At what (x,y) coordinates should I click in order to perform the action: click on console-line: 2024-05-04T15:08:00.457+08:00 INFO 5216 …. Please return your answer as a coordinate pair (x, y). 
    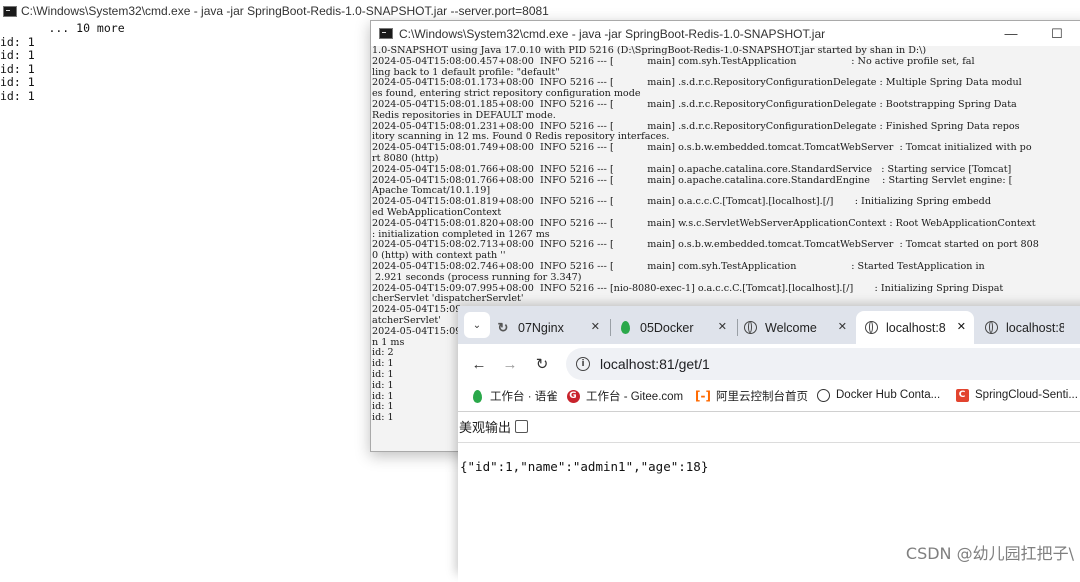
    Looking at the image, I should click on (673, 61).